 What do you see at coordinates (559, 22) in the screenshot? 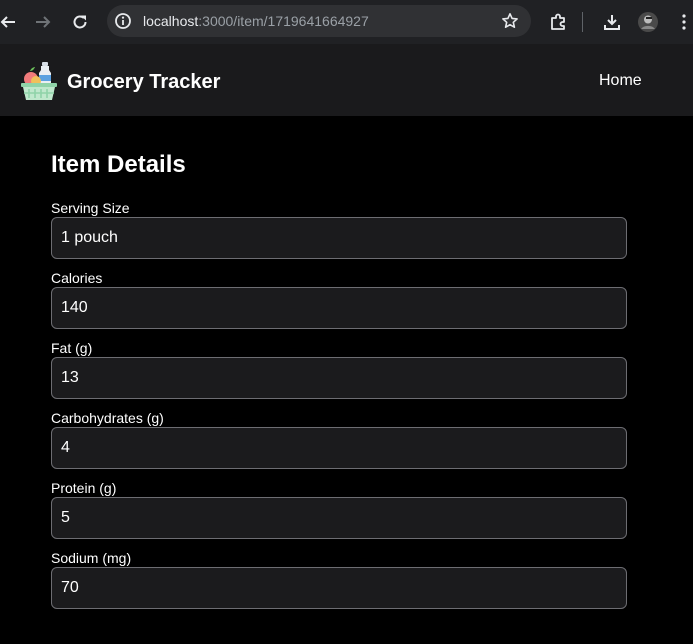
I see `extensions-puzzle-icon` at bounding box center [559, 22].